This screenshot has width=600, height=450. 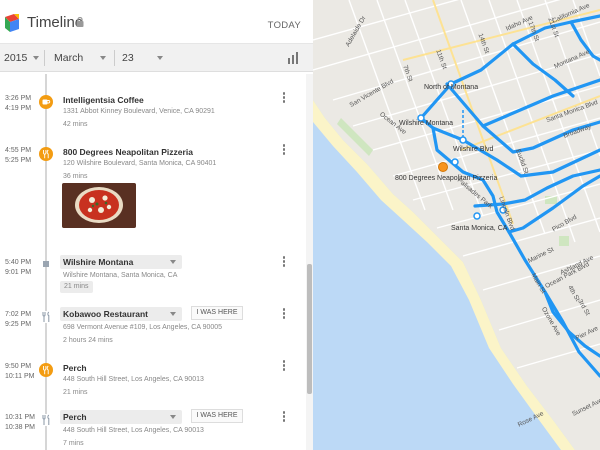 What do you see at coordinates (20, 417) in the screenshot?
I see `start-time: 10:31 PM` at bounding box center [20, 417].